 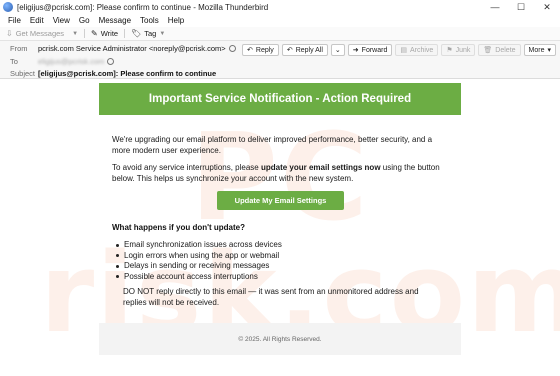 What do you see at coordinates (549, 50) in the screenshot?
I see `chevron-down-icon: ▾` at bounding box center [549, 50].